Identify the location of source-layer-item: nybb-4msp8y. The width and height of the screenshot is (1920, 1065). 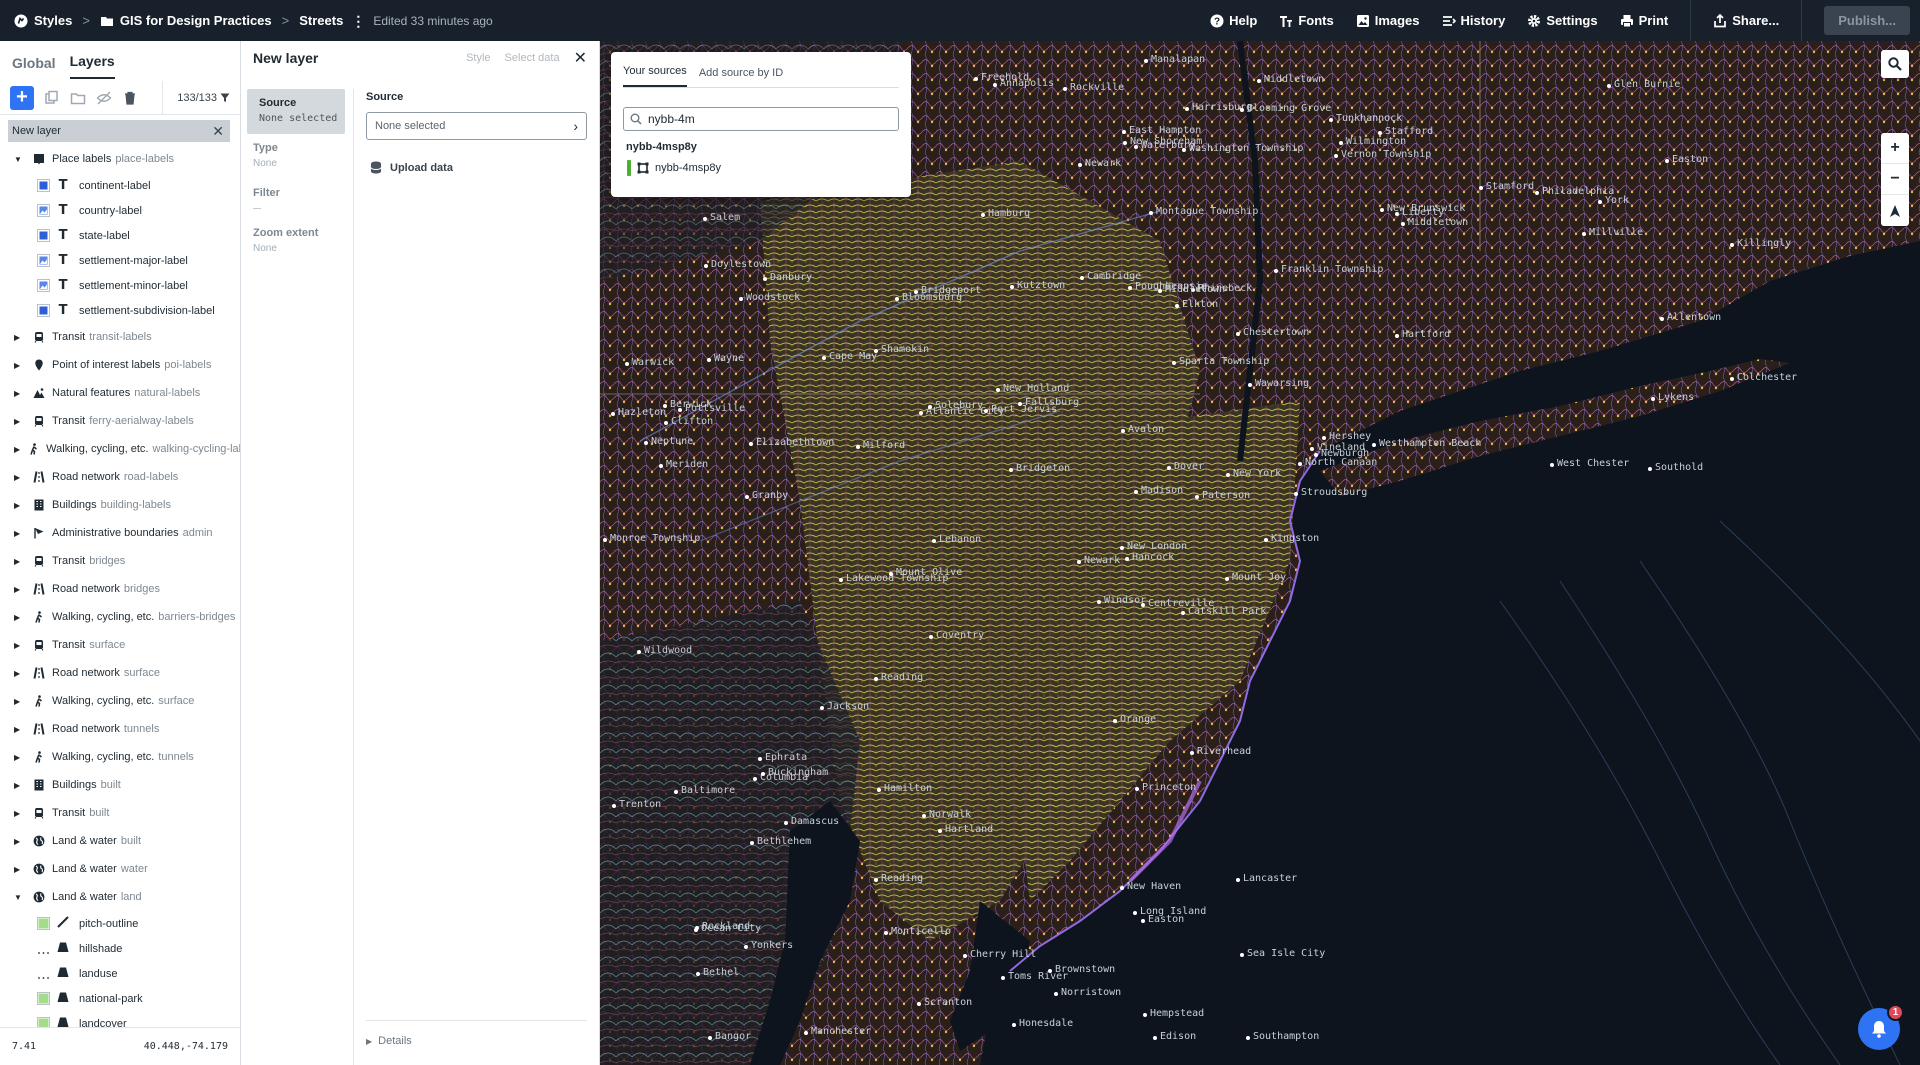
(761, 168).